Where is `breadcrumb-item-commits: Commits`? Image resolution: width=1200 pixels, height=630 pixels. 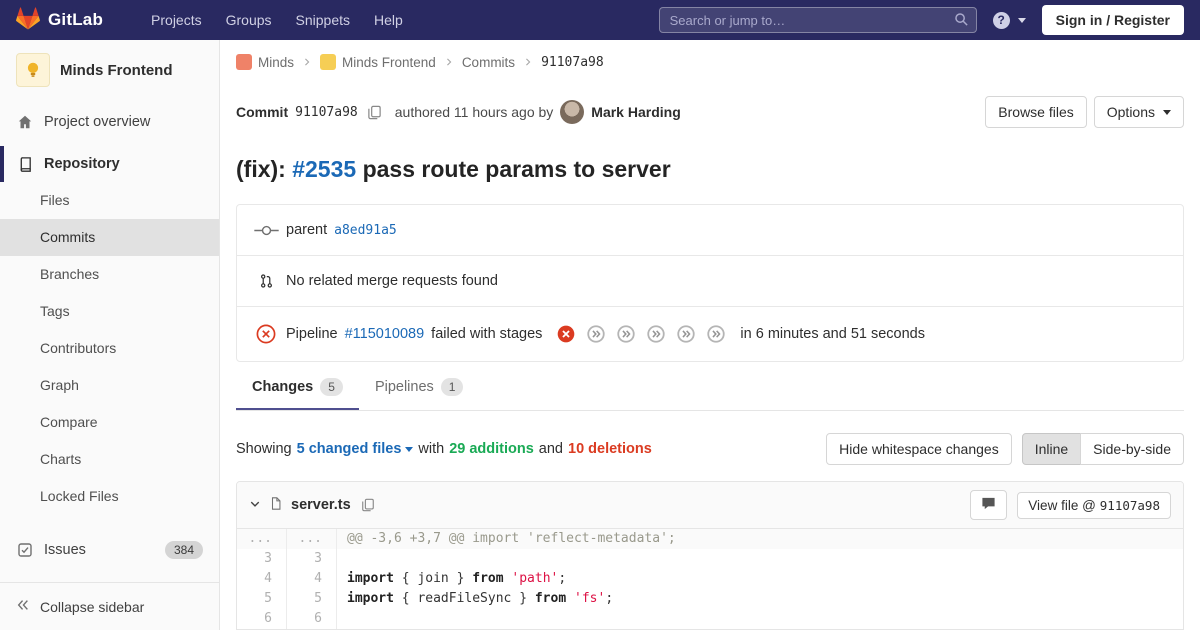
breadcrumb-item-commits: Commits is located at coordinates (488, 62).